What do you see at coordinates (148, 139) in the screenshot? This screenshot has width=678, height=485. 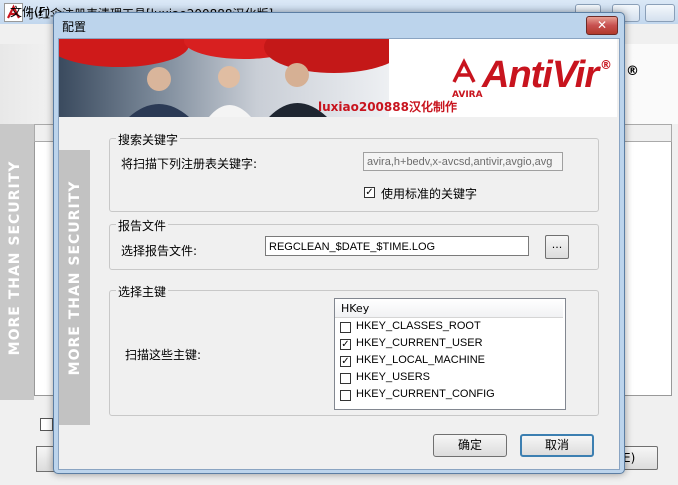 I see `search-keywords-legend: 搜索关键字` at bounding box center [148, 139].